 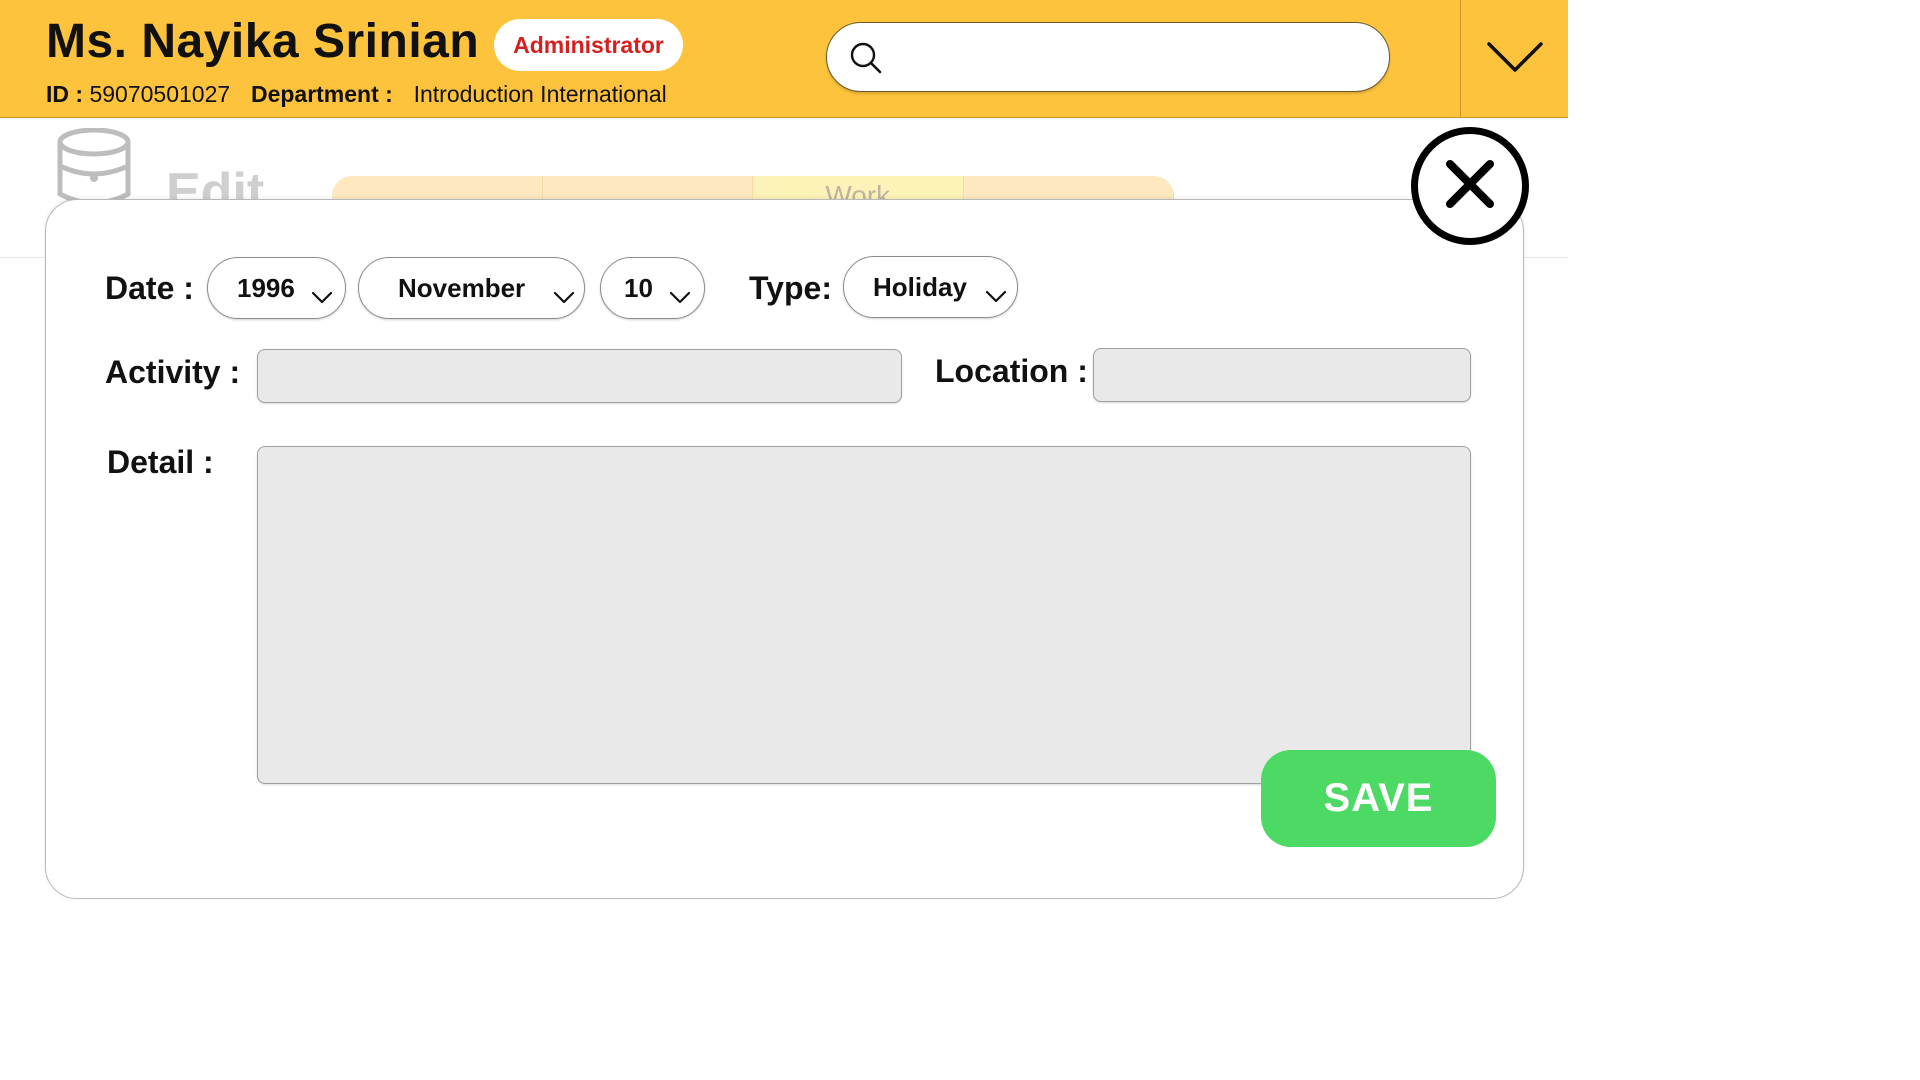 What do you see at coordinates (1011, 371) in the screenshot?
I see `location-label: Location :` at bounding box center [1011, 371].